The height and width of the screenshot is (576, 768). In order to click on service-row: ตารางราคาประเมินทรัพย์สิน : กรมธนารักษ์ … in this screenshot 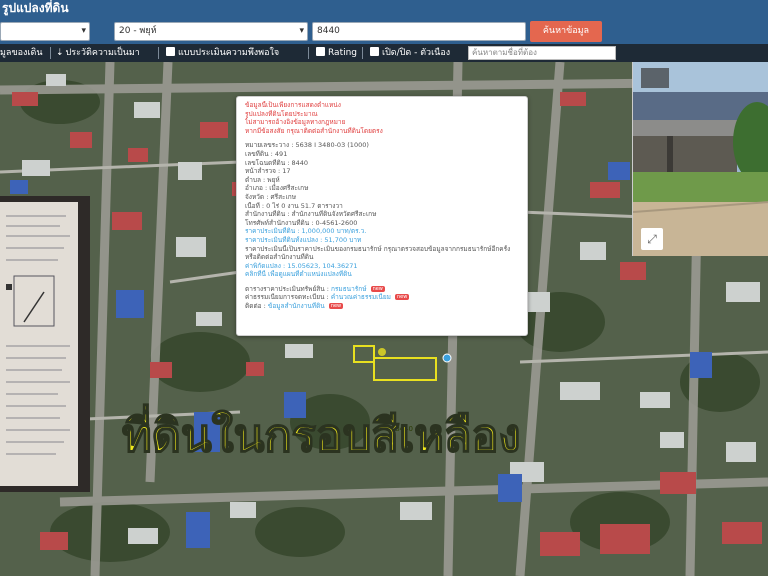, I will do `click(315, 288)`.